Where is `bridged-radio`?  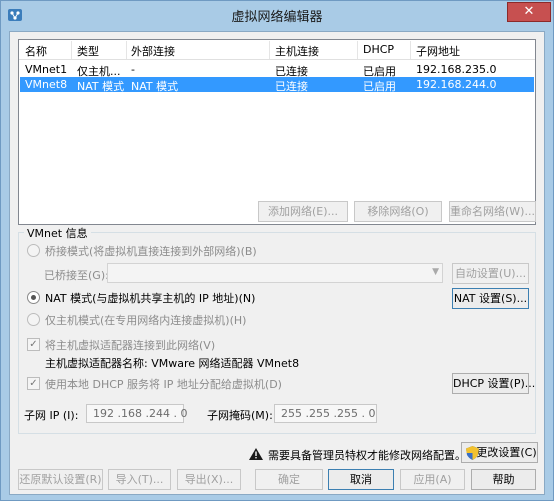 bridged-radio is located at coordinates (33, 250).